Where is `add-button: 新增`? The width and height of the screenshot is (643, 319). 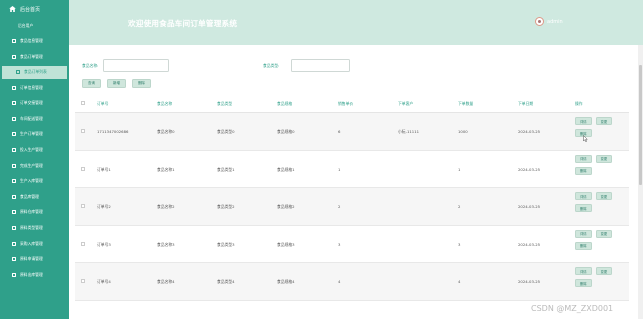
add-button: 新增 is located at coordinates (116, 83).